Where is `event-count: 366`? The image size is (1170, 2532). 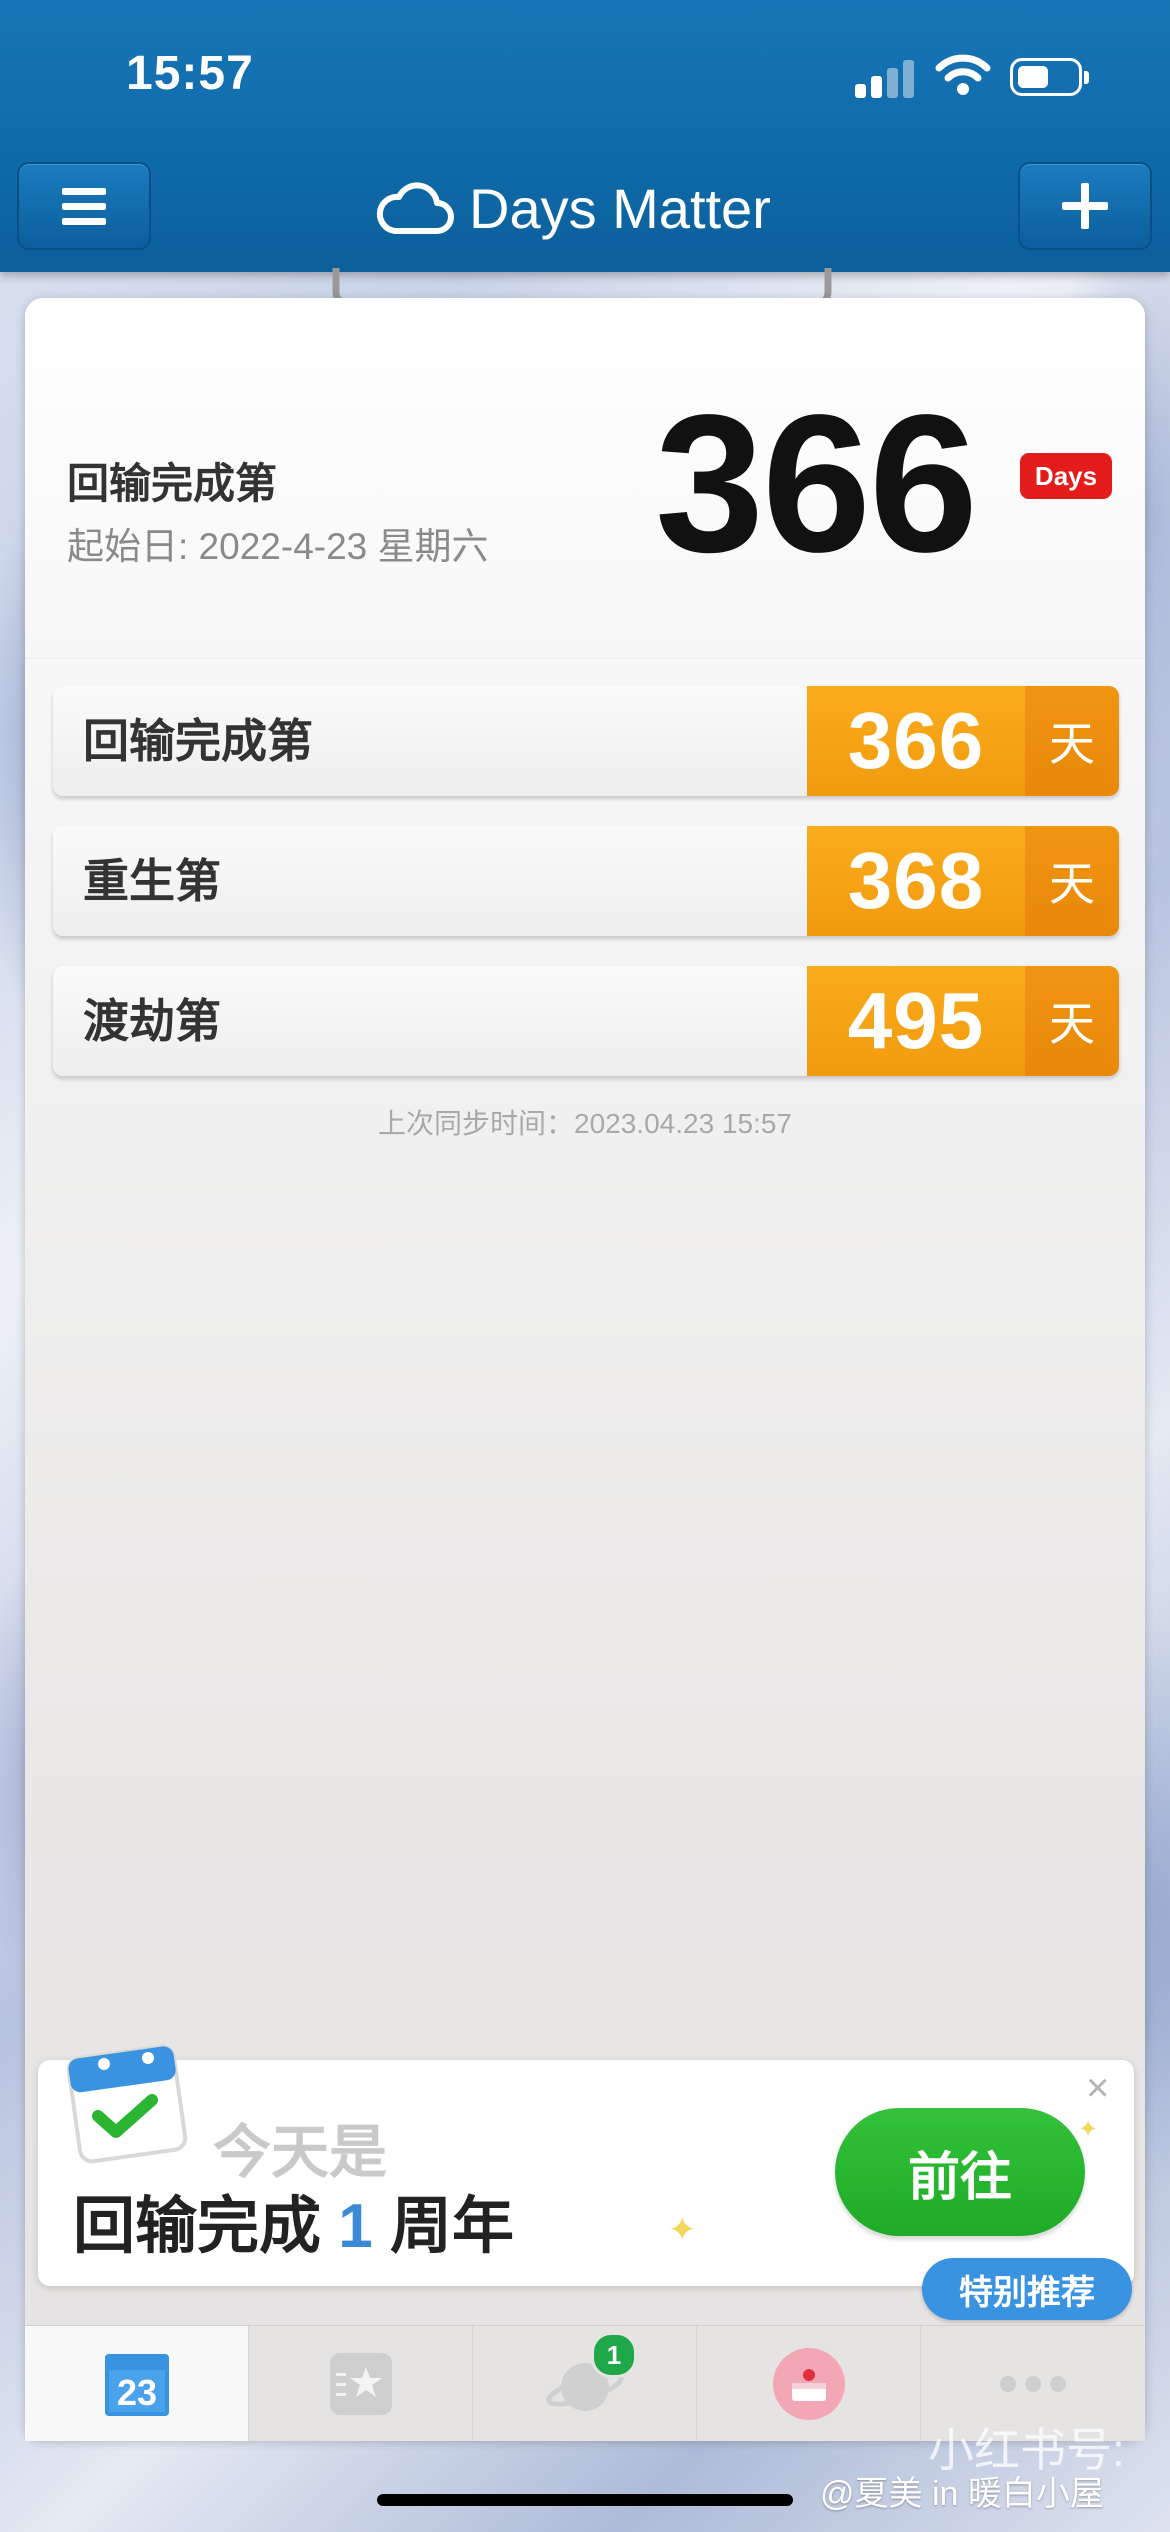
event-count: 366 is located at coordinates (916, 741).